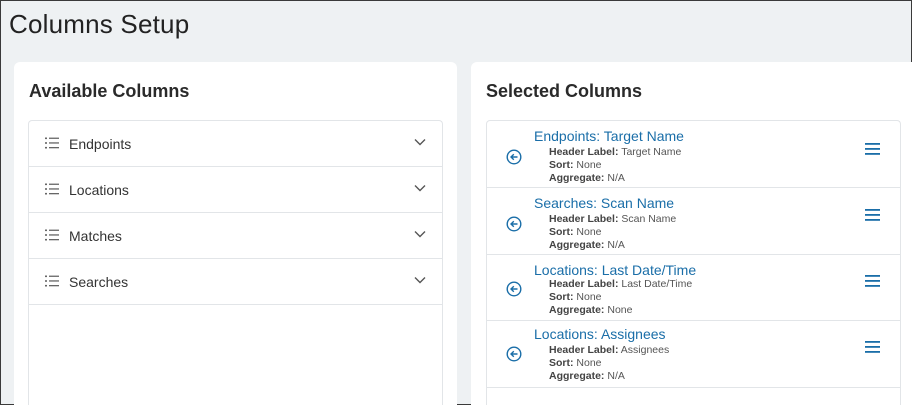 This screenshot has width=912, height=405. Describe the element at coordinates (604, 203) in the screenshot. I see `column-title: Searches: Scan Name` at that location.